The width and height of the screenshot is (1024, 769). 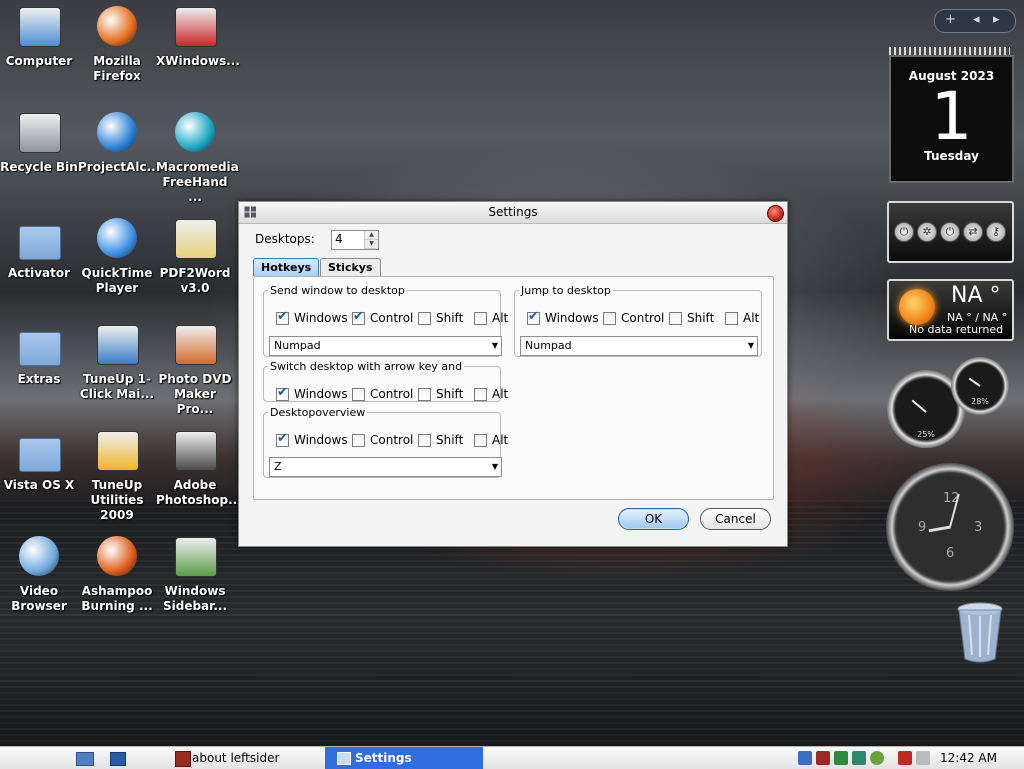 What do you see at coordinates (841, 758) in the screenshot?
I see `tray-sync-icon` at bounding box center [841, 758].